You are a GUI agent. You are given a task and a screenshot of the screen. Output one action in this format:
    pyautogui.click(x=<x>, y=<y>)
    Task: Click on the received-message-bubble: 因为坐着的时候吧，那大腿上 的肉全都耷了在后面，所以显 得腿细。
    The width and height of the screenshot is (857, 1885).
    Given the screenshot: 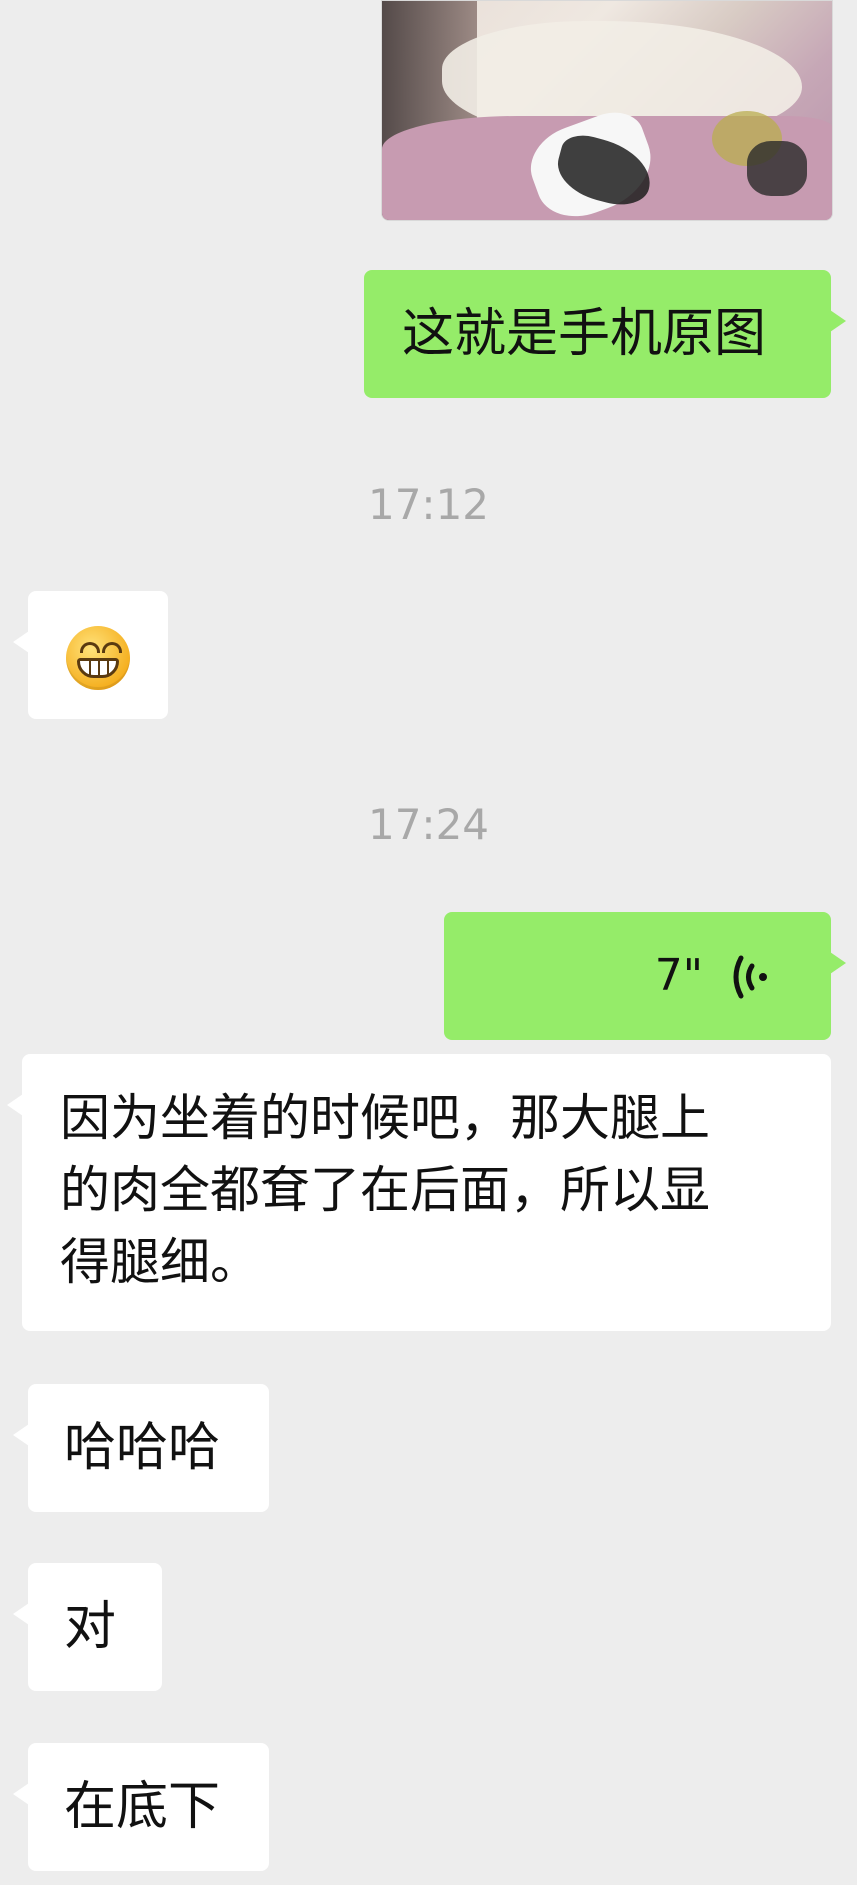 What is the action you would take?
    pyautogui.click(x=419, y=1192)
    